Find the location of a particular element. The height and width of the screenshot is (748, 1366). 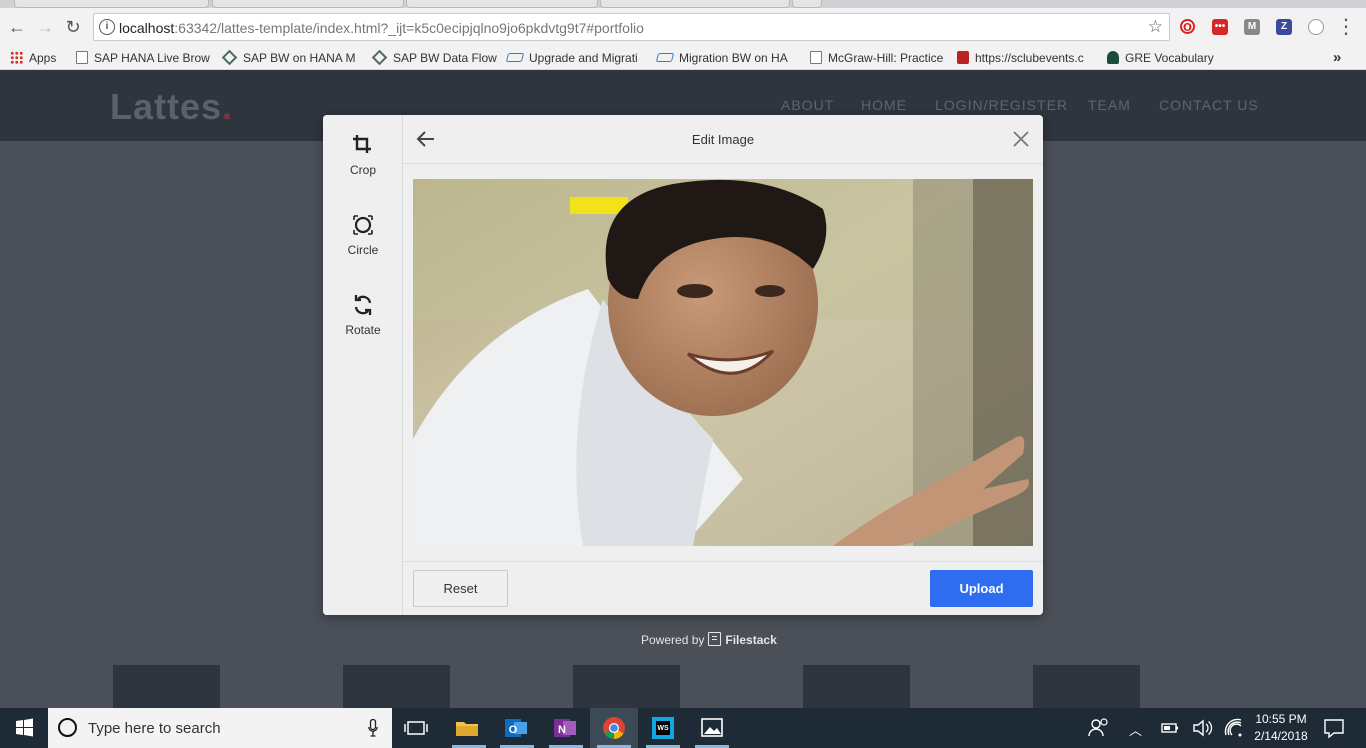

forward-arrow-icon: → is located at coordinates (45, 27).